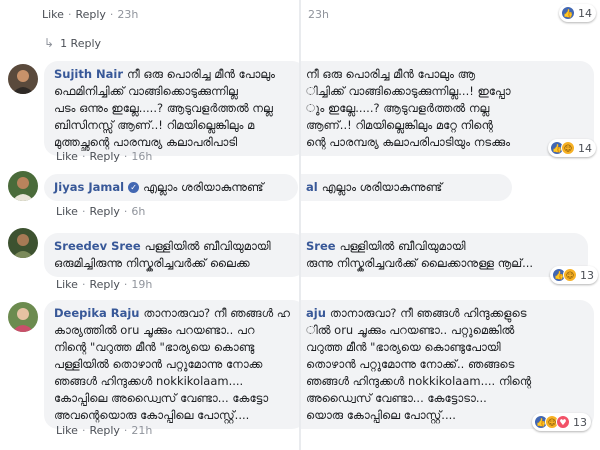 This screenshot has height=450, width=600. Describe the element at coordinates (161, 398) in the screenshot. I see `comment-text-line: കോപ്പിലെ അഡ്വൈസ് വേണ്ടാ... കേട്ടോ` at that location.